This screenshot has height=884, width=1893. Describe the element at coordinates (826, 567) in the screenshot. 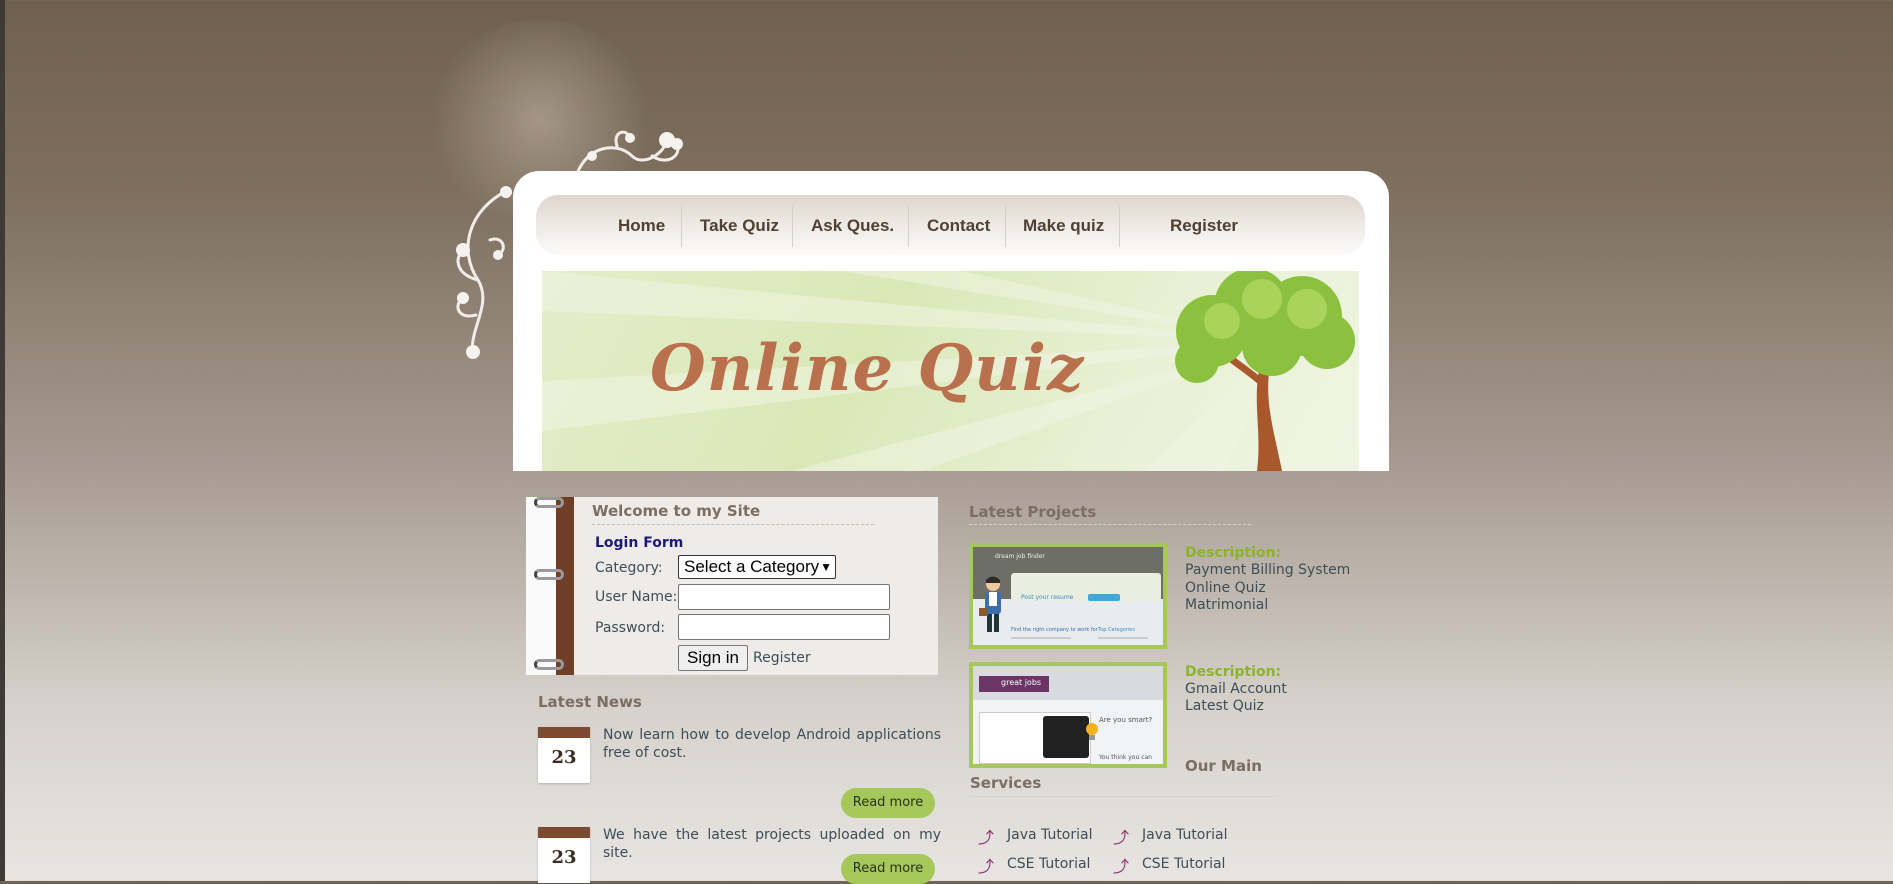

I see `chevron-down-icon: ▼` at that location.